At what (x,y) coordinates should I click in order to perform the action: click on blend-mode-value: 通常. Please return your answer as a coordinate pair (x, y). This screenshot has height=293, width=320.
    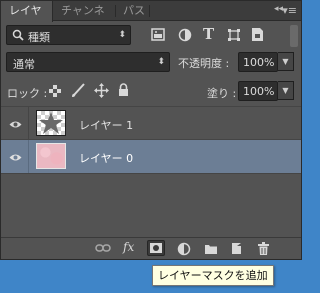
    Looking at the image, I should click on (24, 64).